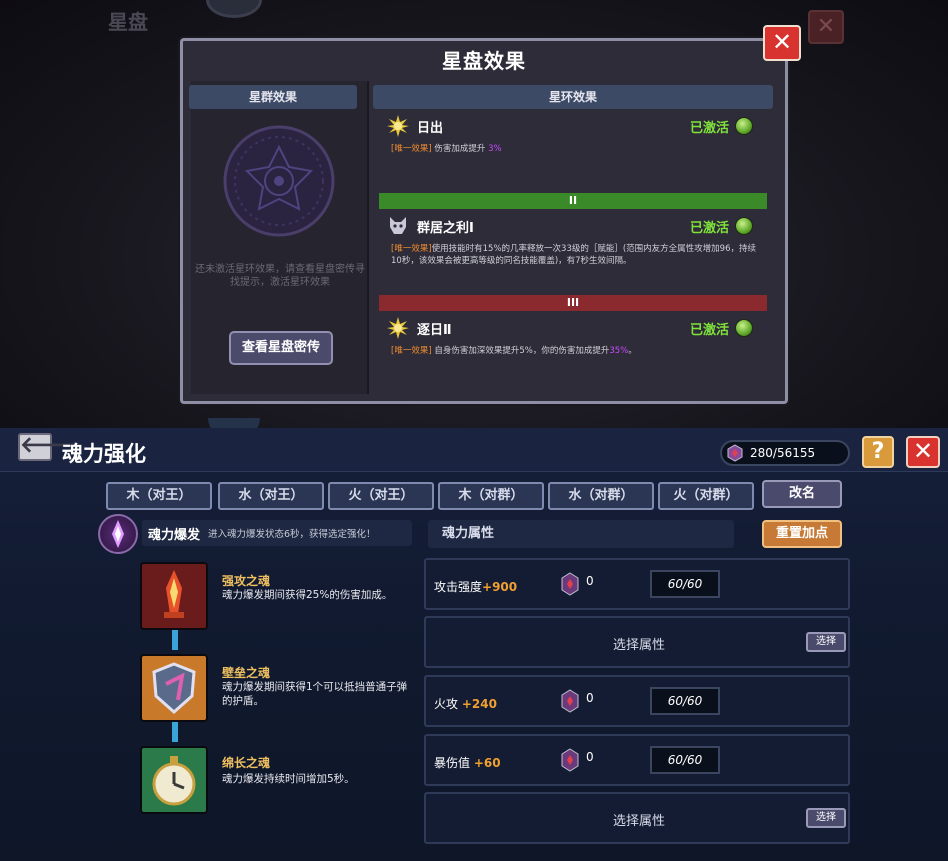  I want to click on node-barrier, so click(174, 688).